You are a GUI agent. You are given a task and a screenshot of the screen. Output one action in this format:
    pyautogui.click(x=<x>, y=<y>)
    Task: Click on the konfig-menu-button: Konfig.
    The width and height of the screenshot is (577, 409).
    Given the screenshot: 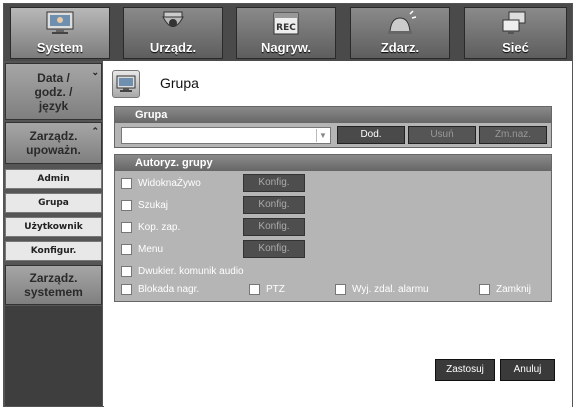 What is the action you would take?
    pyautogui.click(x=274, y=249)
    